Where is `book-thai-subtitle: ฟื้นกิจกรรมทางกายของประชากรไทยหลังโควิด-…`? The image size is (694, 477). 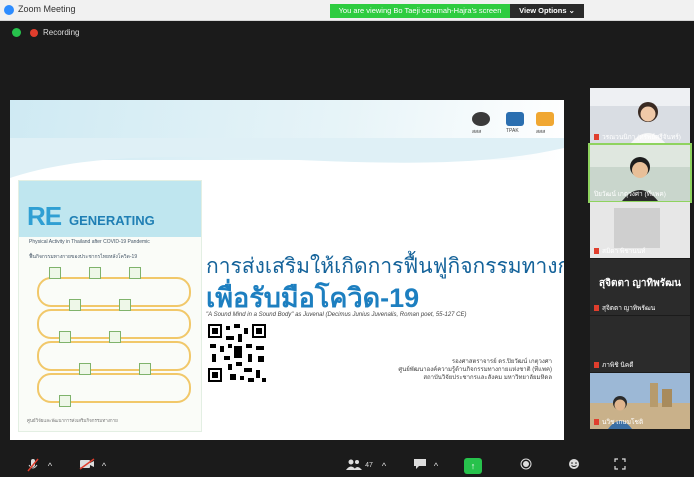 book-thai-subtitle: ฟื้นกิจกรรมทางกายของประชากรไทยหลังโควิด-… is located at coordinates (83, 257).